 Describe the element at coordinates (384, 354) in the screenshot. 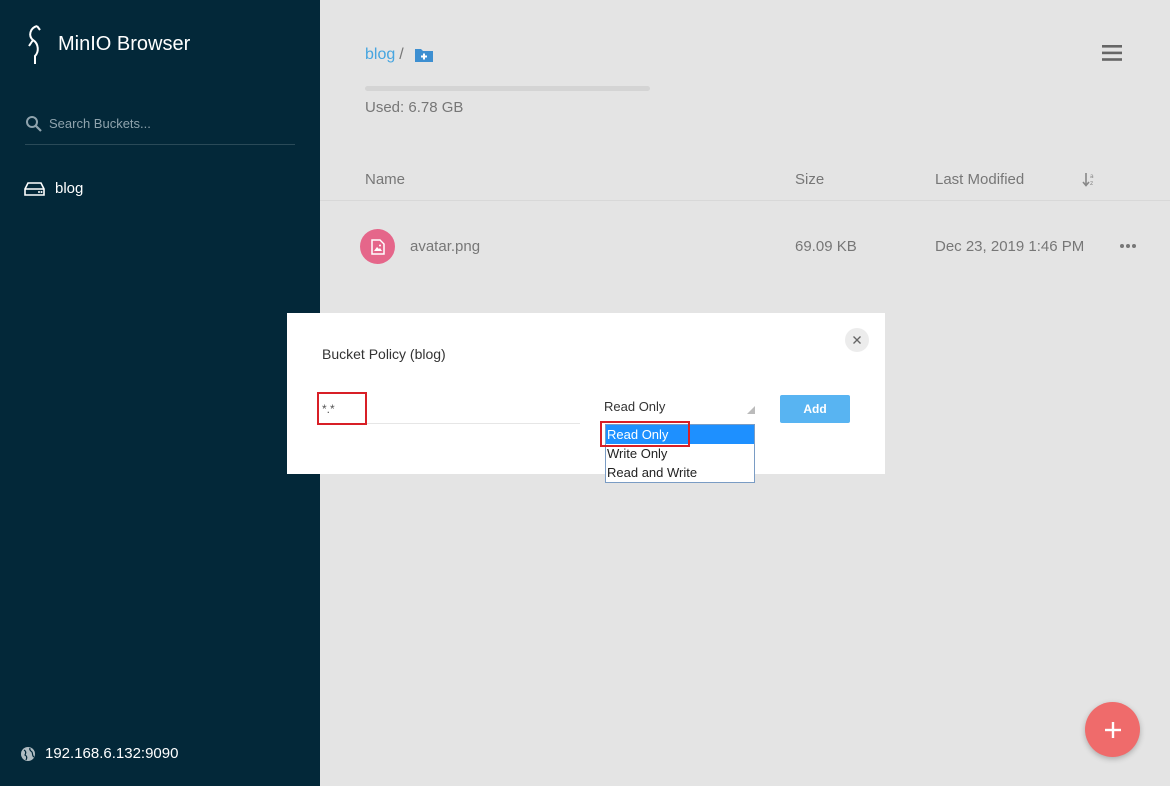

I see `modal-title: Bucket Policy (blog)` at that location.